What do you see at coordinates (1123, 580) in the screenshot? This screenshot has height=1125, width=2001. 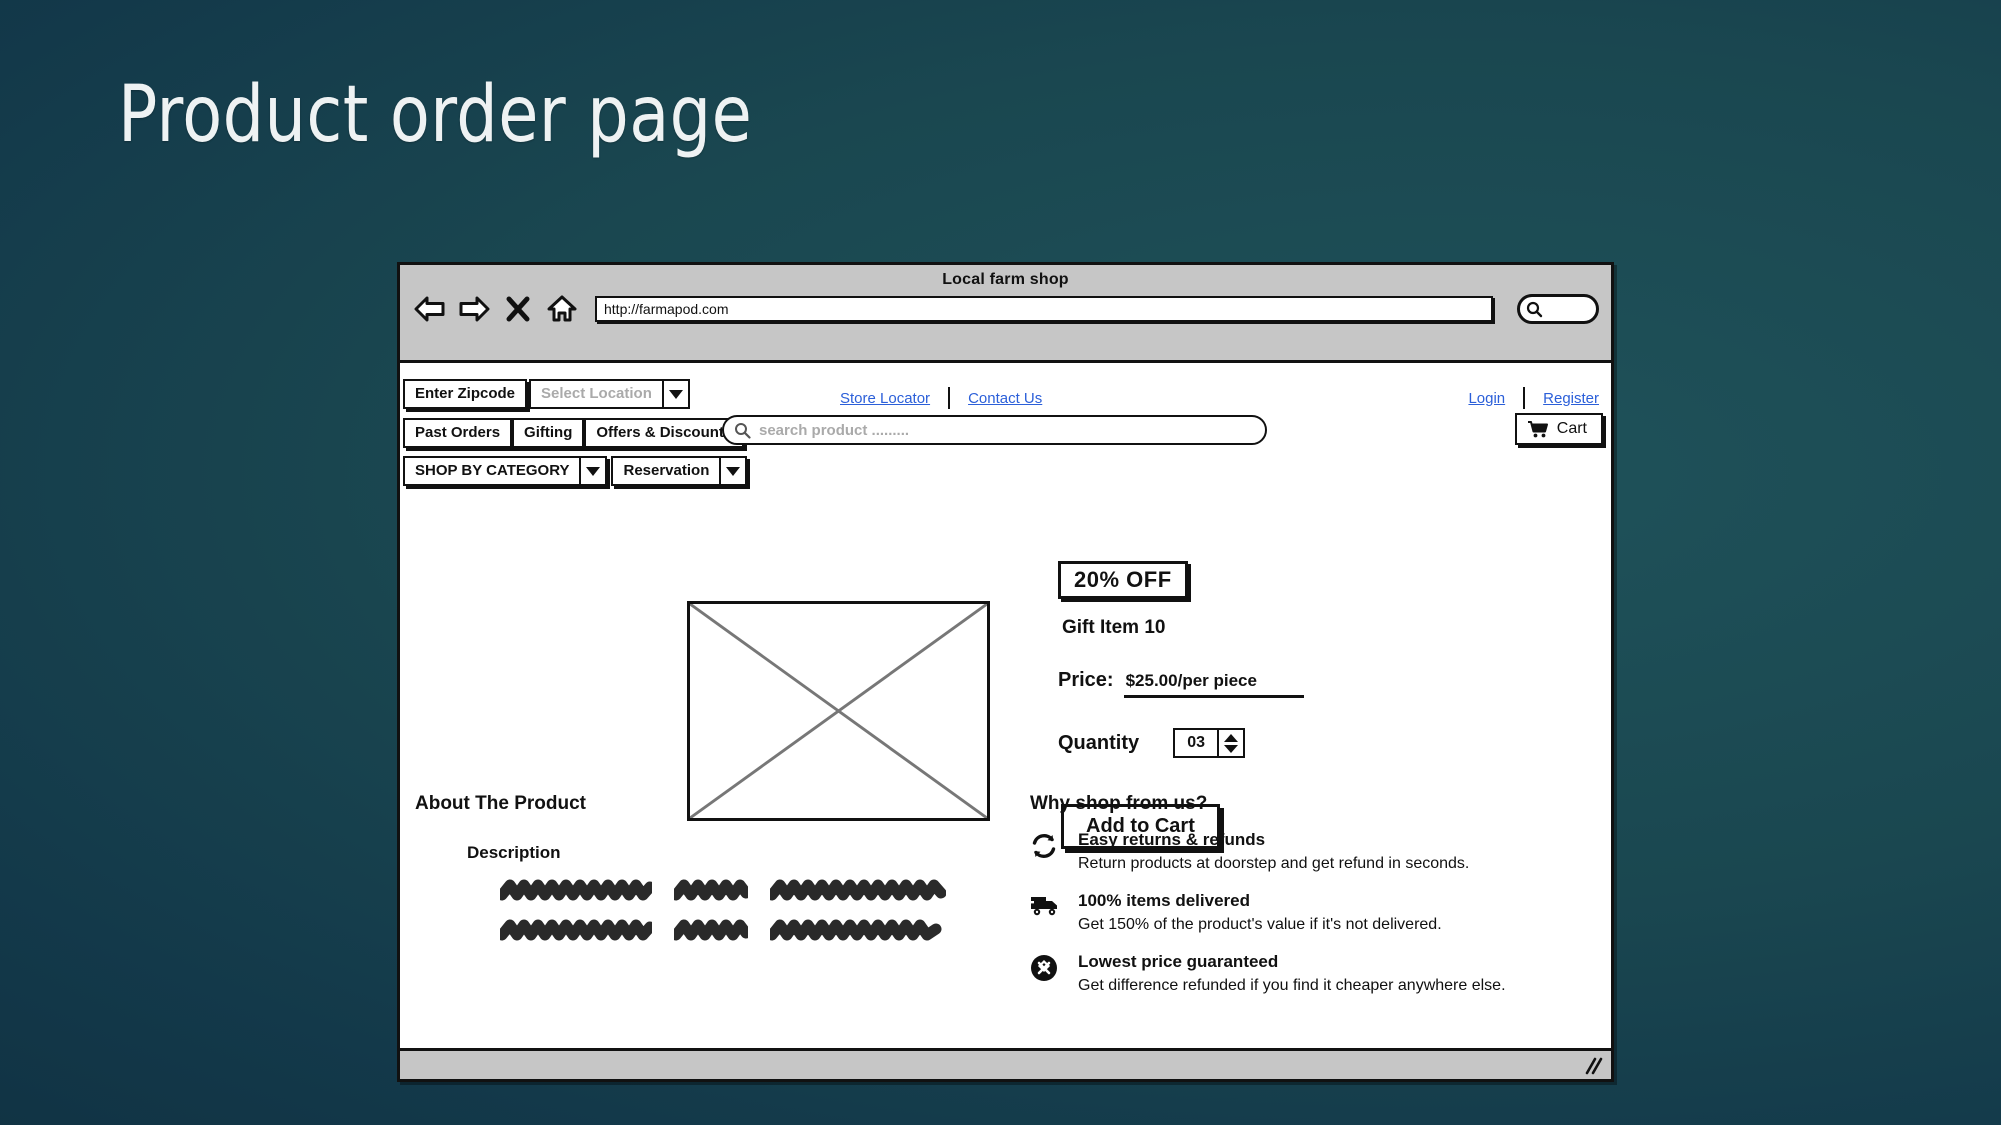 I see `discount-badge: 20% OFF` at bounding box center [1123, 580].